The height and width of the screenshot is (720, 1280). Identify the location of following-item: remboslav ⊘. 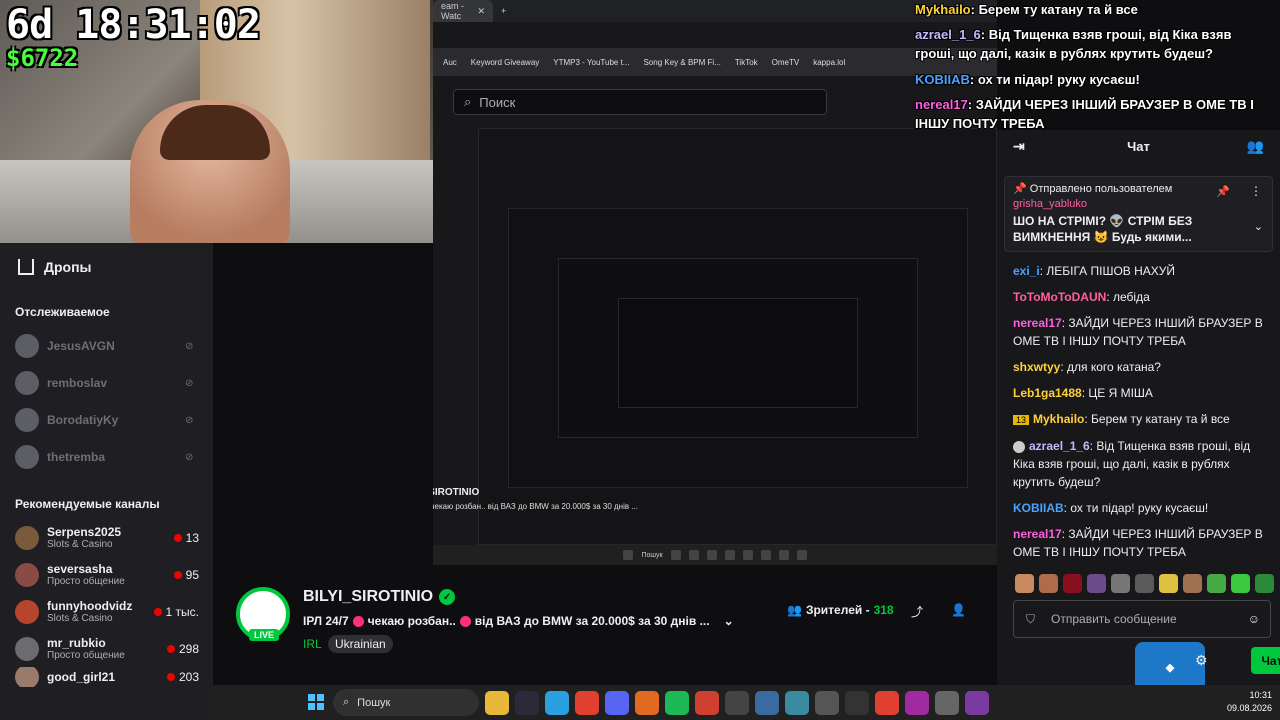
(106, 382).